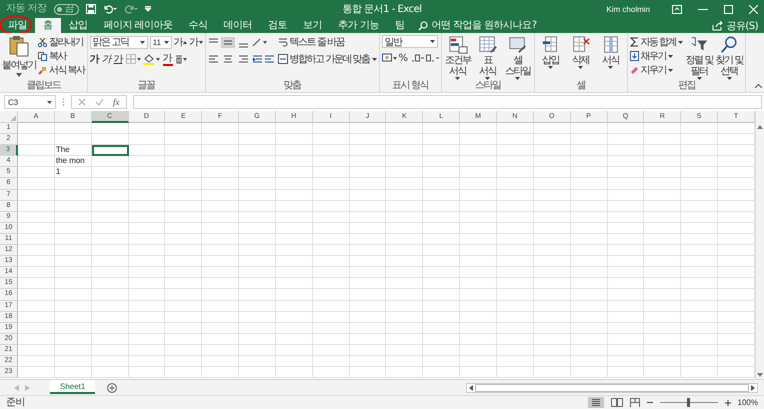 Image resolution: width=764 pixels, height=411 pixels. Describe the element at coordinates (73, 150) in the screenshot. I see `sheet-cell: The` at that location.